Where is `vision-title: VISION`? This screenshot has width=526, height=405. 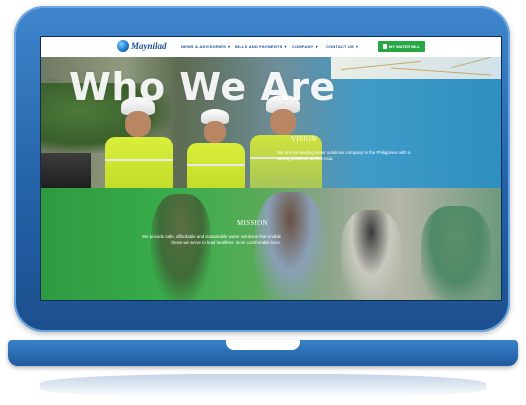
vision-title: VISION is located at coordinates (304, 139).